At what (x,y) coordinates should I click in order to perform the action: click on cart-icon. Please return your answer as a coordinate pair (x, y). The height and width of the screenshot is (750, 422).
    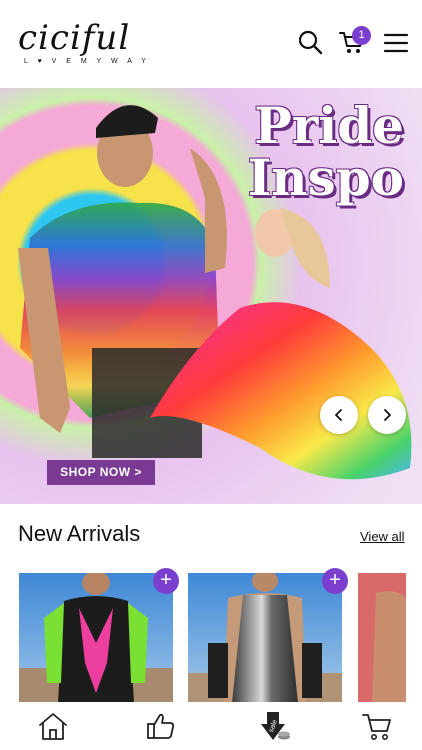
    Looking at the image, I should click on (376, 727).